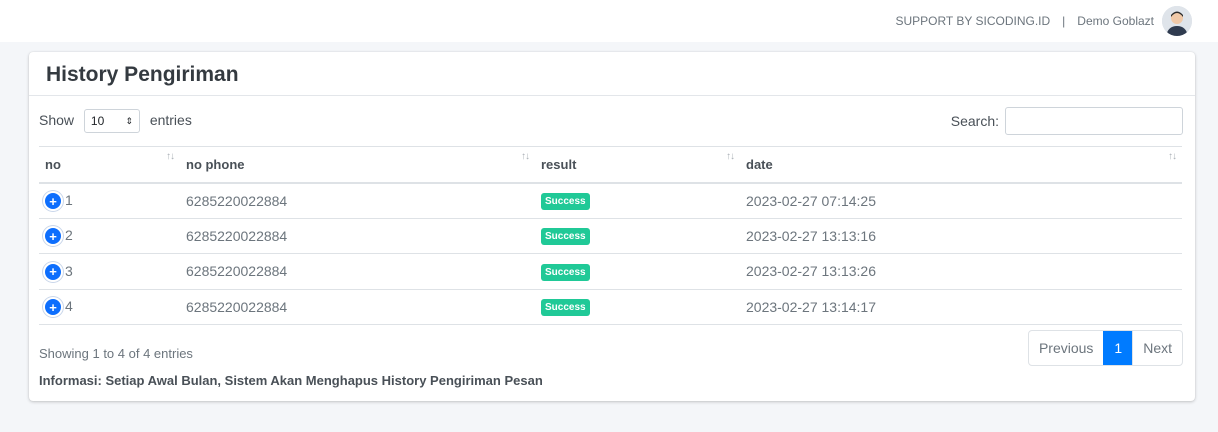 This screenshot has height=432, width=1218. I want to click on select-arrows-icon: ⇕, so click(129, 120).